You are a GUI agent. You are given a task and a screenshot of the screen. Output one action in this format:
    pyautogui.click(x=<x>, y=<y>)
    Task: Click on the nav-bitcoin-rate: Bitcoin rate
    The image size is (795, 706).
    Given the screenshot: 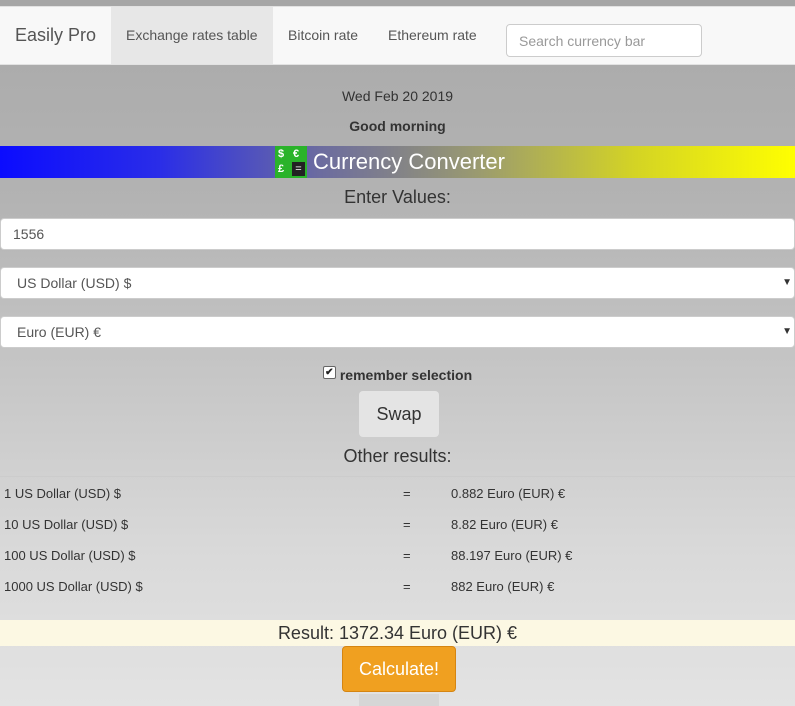 What is the action you would take?
    pyautogui.click(x=323, y=35)
    